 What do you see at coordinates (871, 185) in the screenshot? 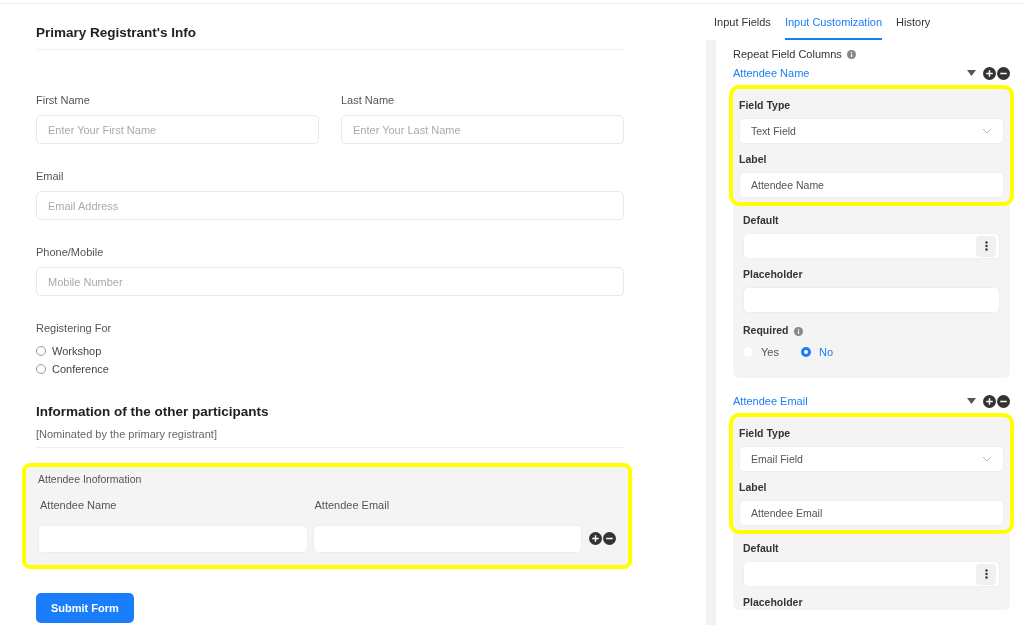
I see `label-input: Attendee Name` at bounding box center [871, 185].